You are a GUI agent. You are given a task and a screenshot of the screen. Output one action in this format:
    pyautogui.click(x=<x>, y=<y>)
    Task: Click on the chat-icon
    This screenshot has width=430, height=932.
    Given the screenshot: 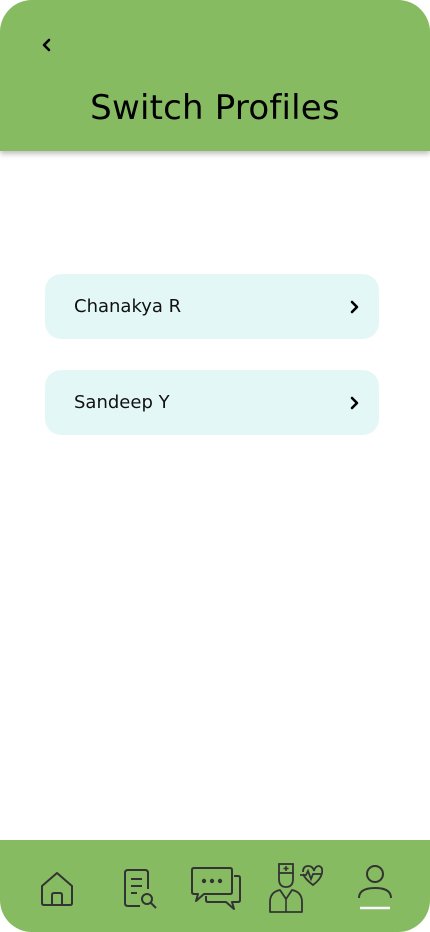 What is the action you would take?
    pyautogui.click(x=216, y=888)
    